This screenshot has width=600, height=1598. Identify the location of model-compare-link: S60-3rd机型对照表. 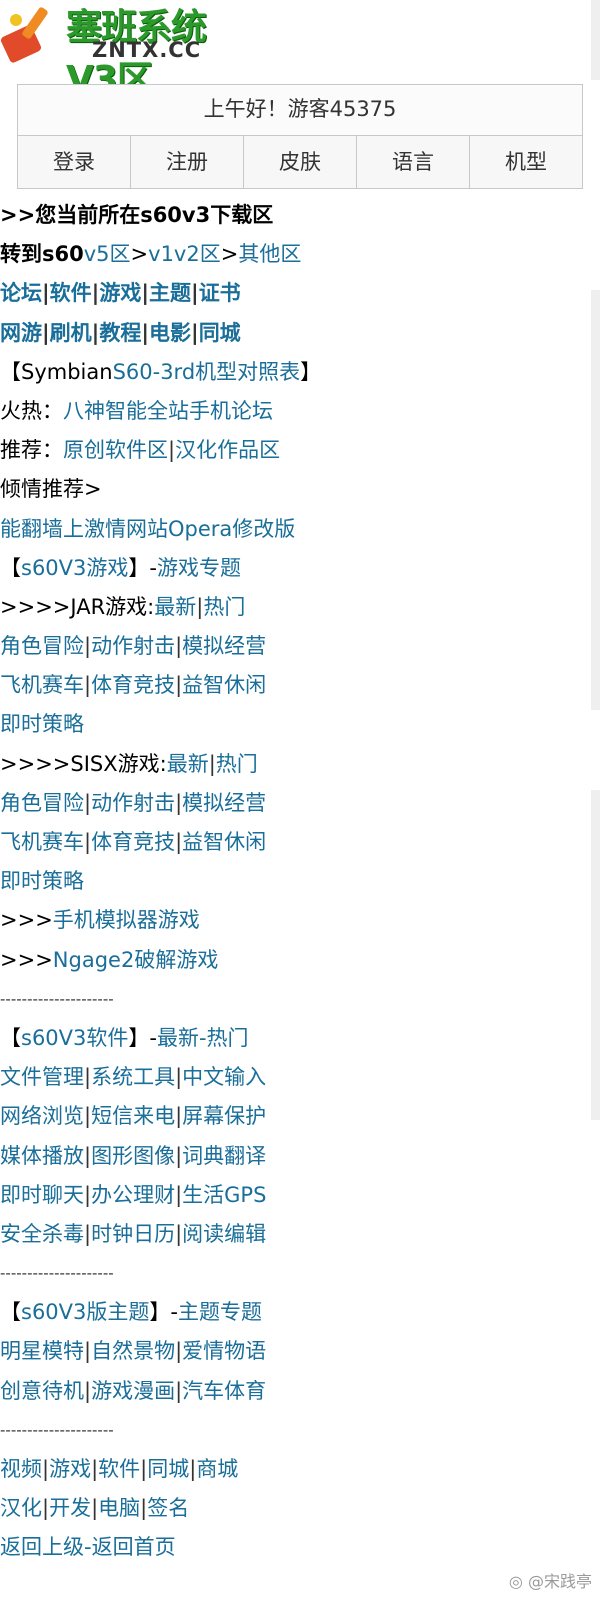
(207, 372).